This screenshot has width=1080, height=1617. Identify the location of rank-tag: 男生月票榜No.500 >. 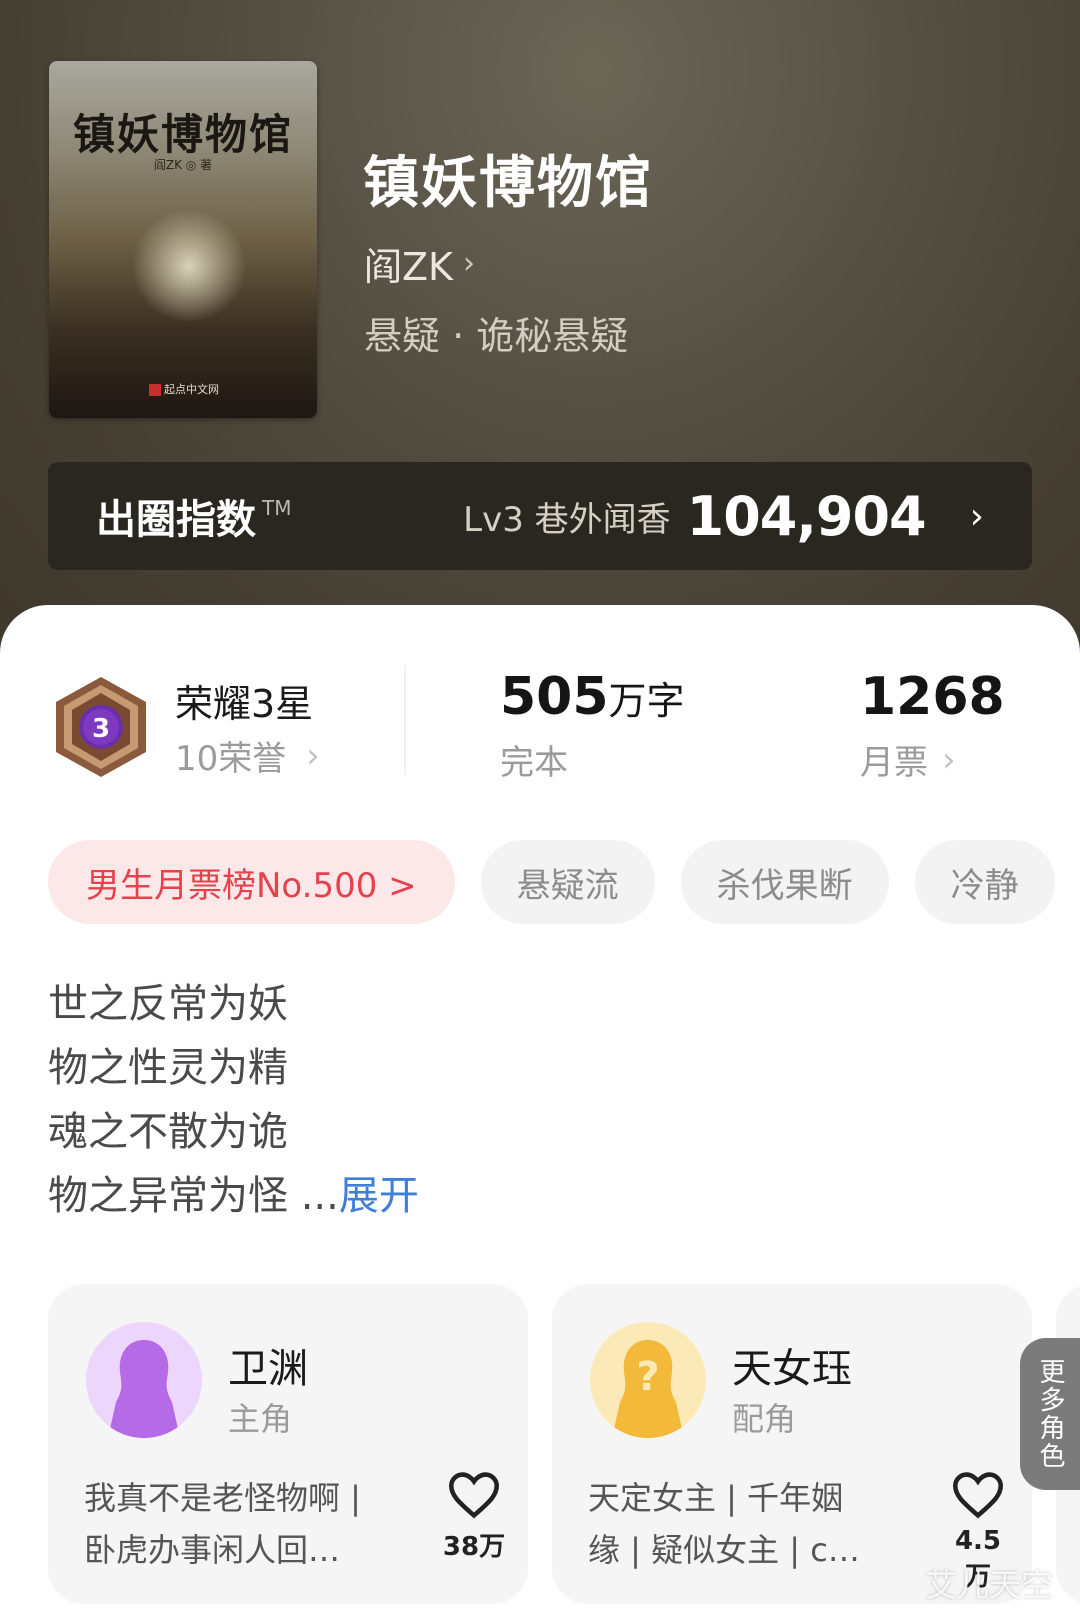
(251, 882).